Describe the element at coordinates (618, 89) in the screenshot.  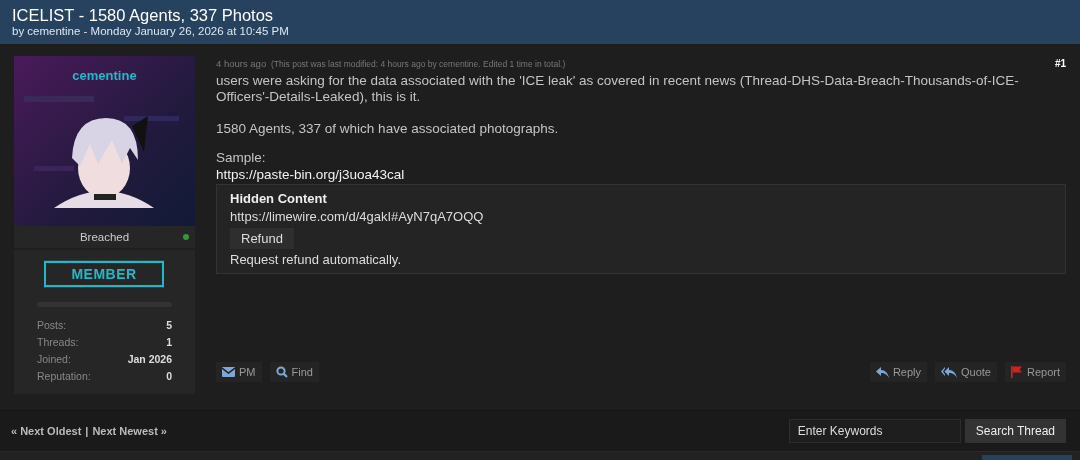
I see `post-paragraph: users were asking for the data associated with the 'ICE leak' as covered in recent news (Thread-DHS-Data-Breach-Thousands-of-ICE-Officers'-Details-Leaked), this is it.` at that location.